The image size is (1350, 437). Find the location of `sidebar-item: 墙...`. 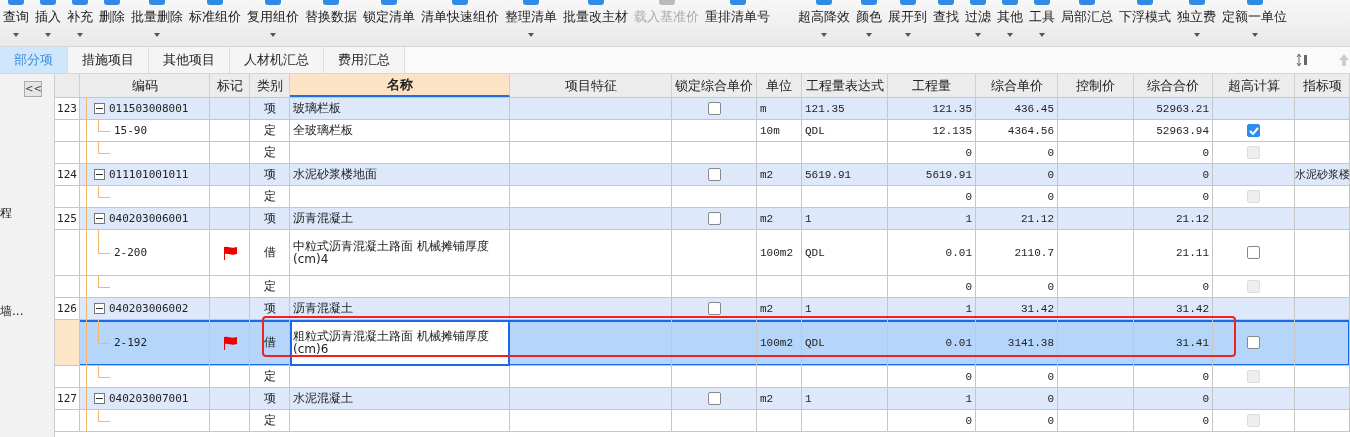

sidebar-item: 墙... is located at coordinates (12, 311).